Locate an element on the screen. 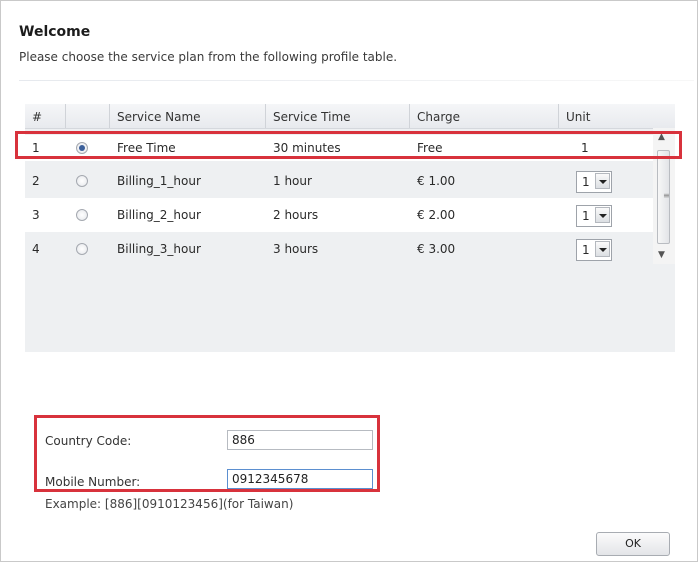  column-header-service-name: Service Name is located at coordinates (159, 117).